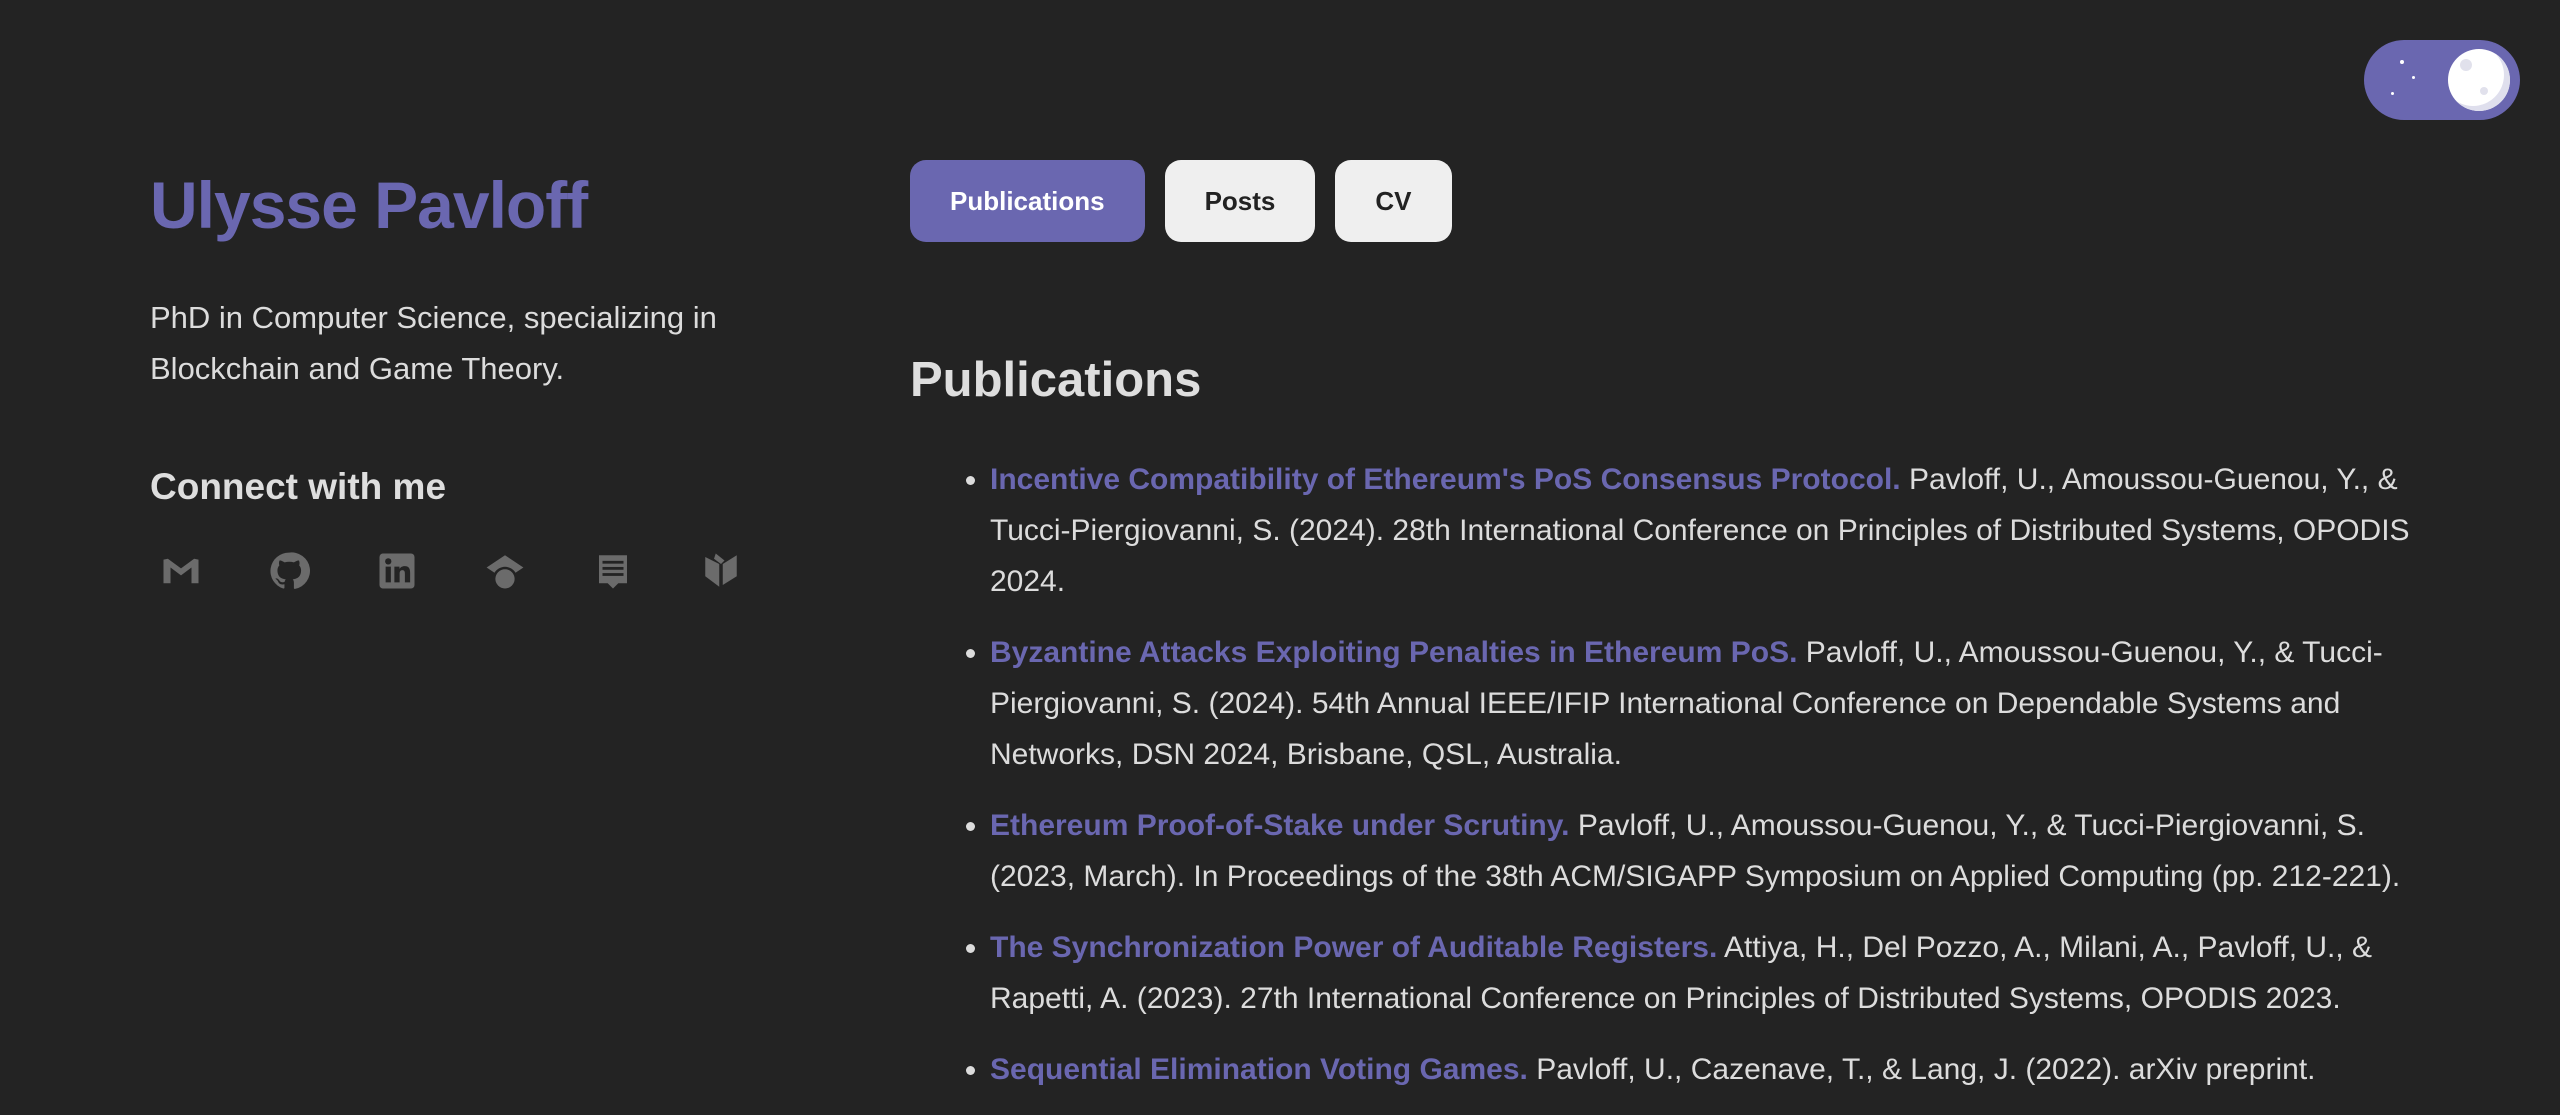 Image resolution: width=2560 pixels, height=1115 pixels. What do you see at coordinates (1259, 1069) in the screenshot?
I see `publication-title-link: Sequential Elimination Voting Games.` at bounding box center [1259, 1069].